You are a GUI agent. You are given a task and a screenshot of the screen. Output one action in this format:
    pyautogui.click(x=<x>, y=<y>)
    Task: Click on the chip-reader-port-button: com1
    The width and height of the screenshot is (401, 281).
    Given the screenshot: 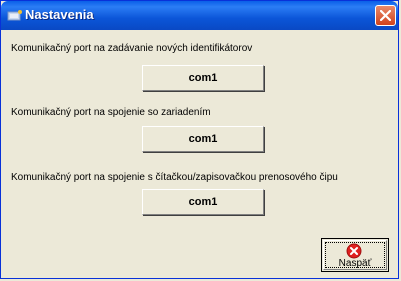 What is the action you would take?
    pyautogui.click(x=203, y=202)
    